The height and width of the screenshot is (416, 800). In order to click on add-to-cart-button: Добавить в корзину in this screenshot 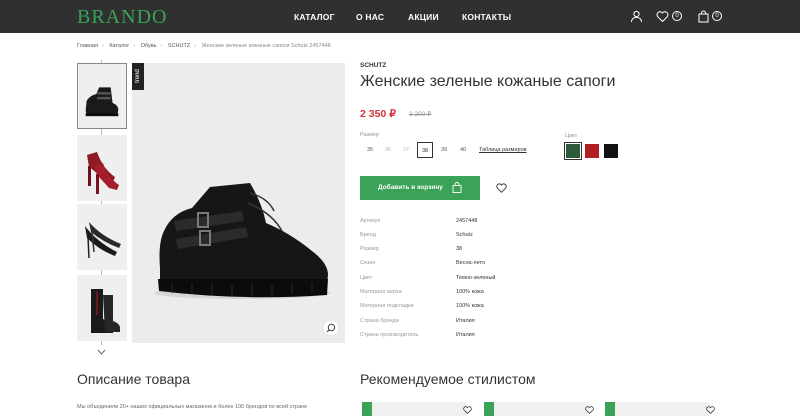, I will do `click(420, 188)`.